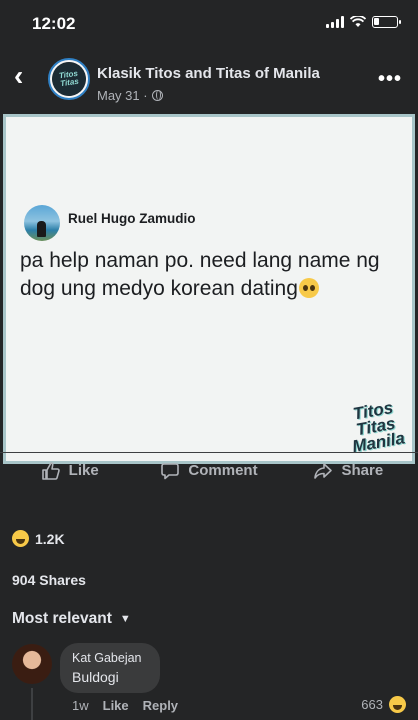  I want to click on action-bar: Like Comment Share, so click(209, 470).